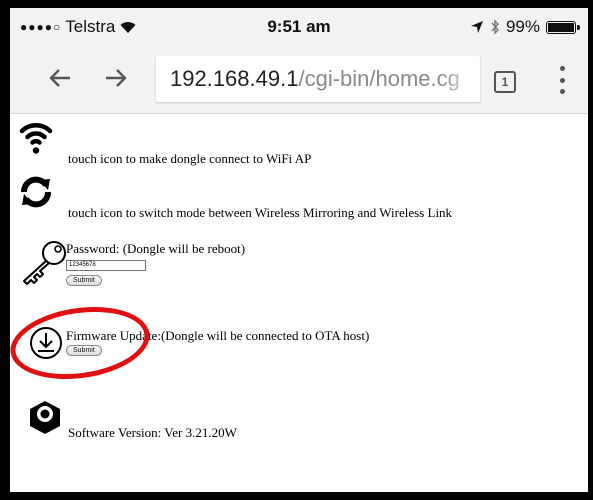  I want to click on right-status: 99%, so click(525, 27).